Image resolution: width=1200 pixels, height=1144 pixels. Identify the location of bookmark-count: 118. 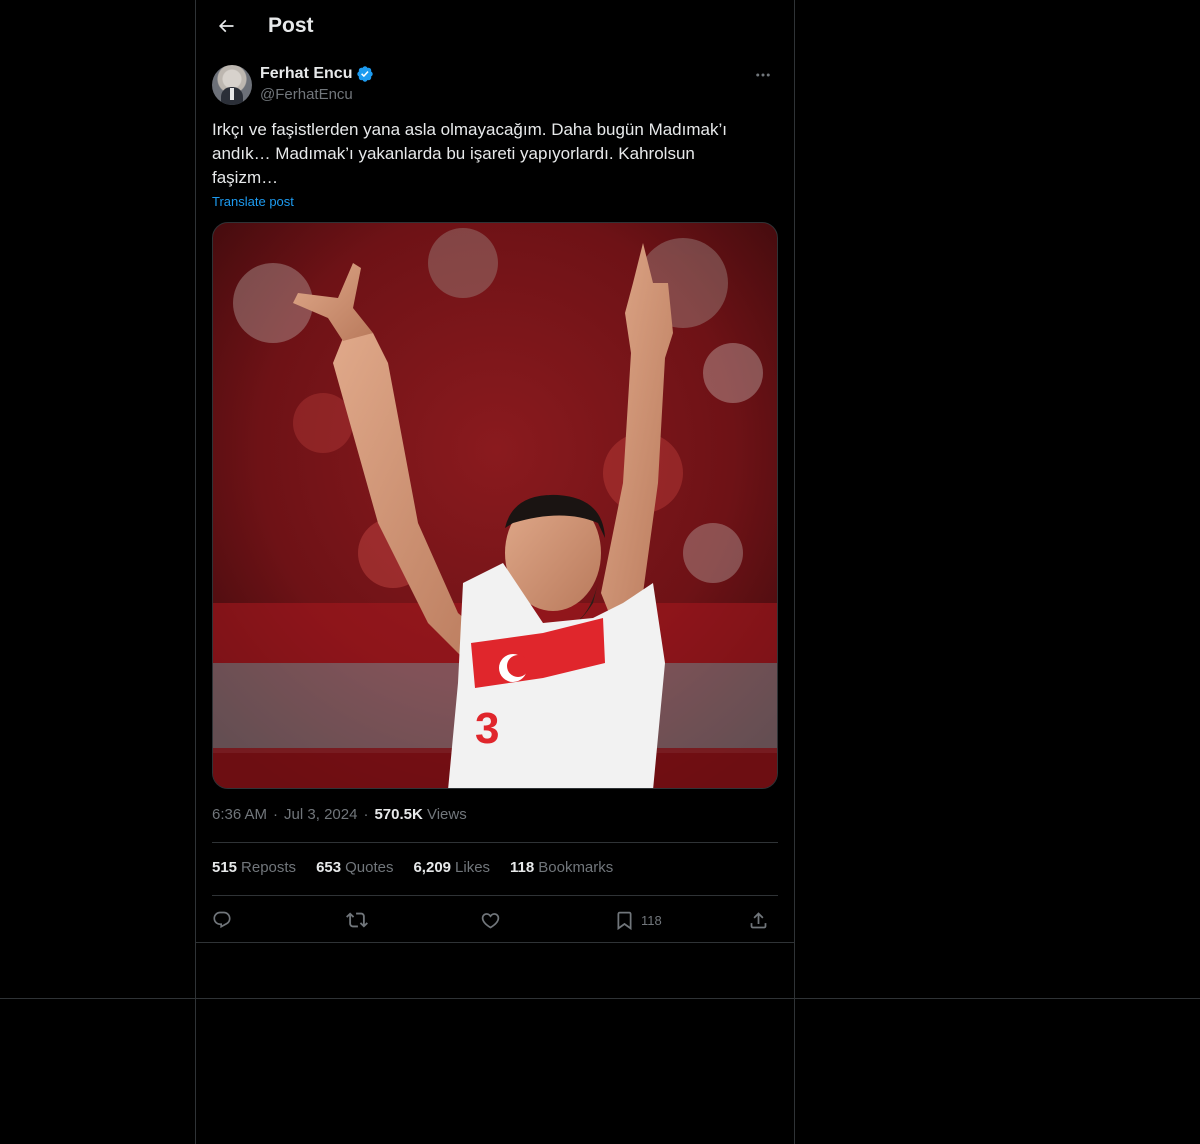
(651, 920).